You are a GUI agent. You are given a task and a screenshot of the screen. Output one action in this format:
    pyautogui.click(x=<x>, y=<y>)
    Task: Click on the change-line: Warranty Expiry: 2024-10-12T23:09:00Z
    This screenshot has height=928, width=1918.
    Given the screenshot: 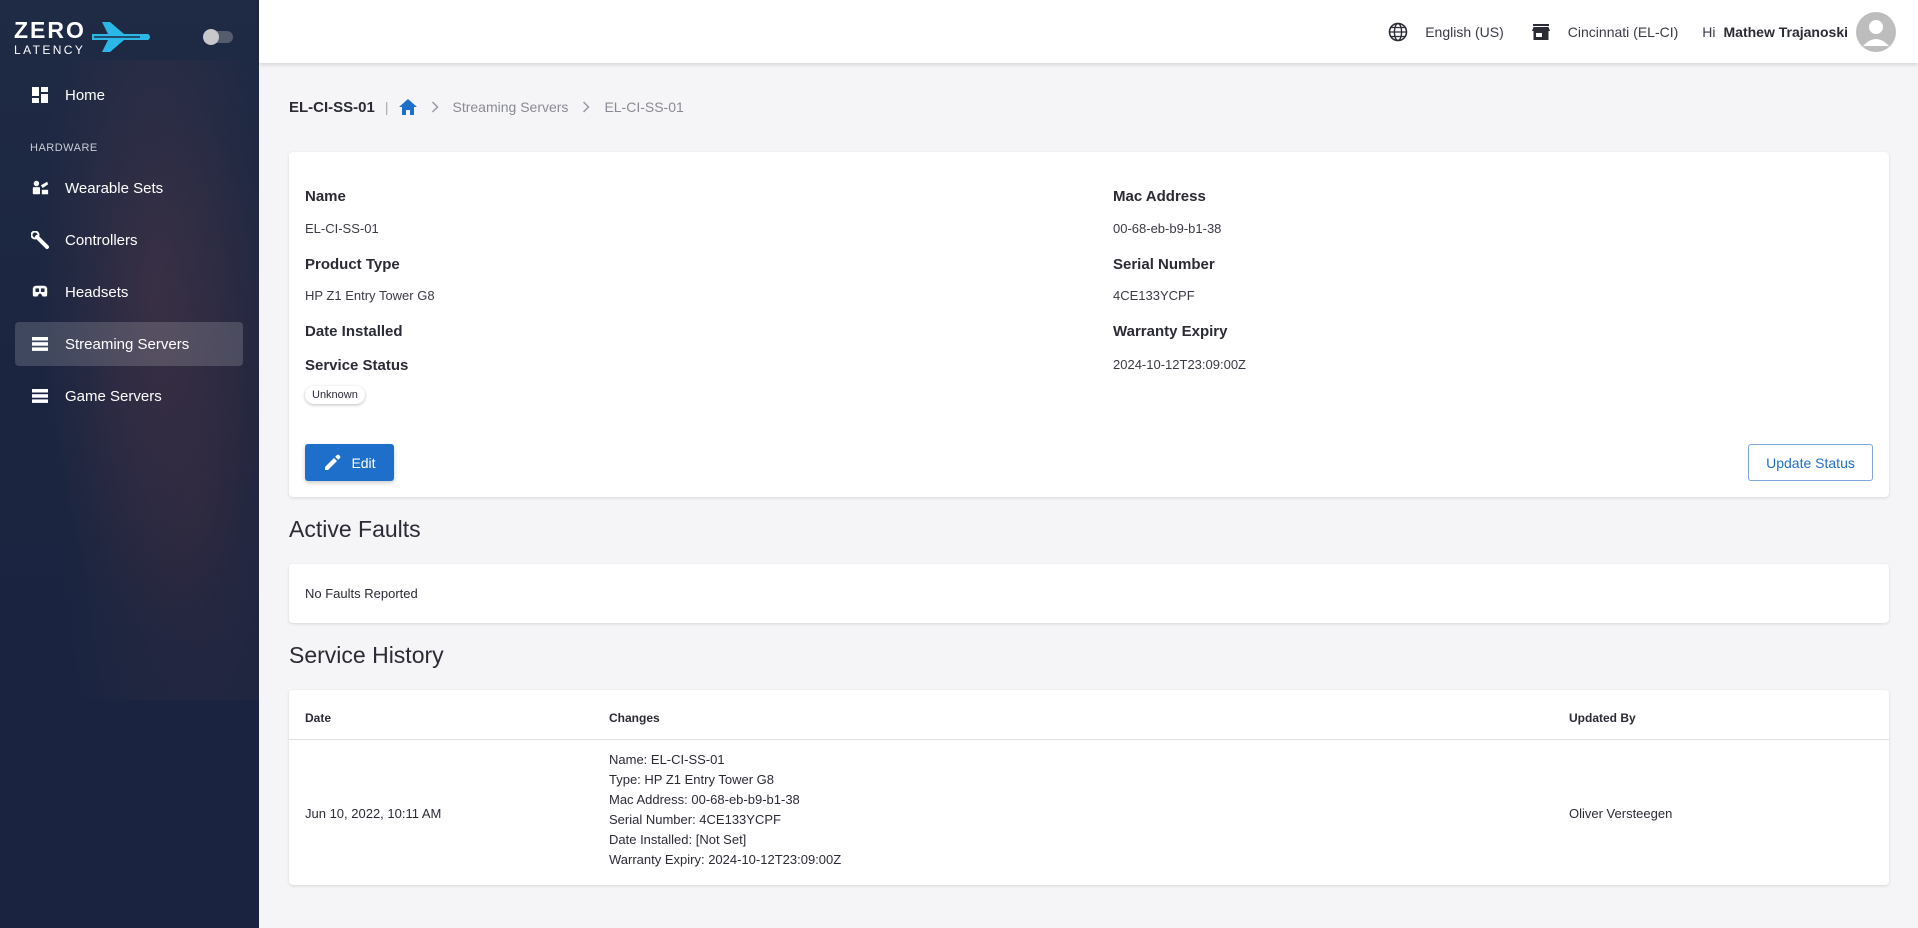 What is the action you would take?
    pyautogui.click(x=725, y=859)
    